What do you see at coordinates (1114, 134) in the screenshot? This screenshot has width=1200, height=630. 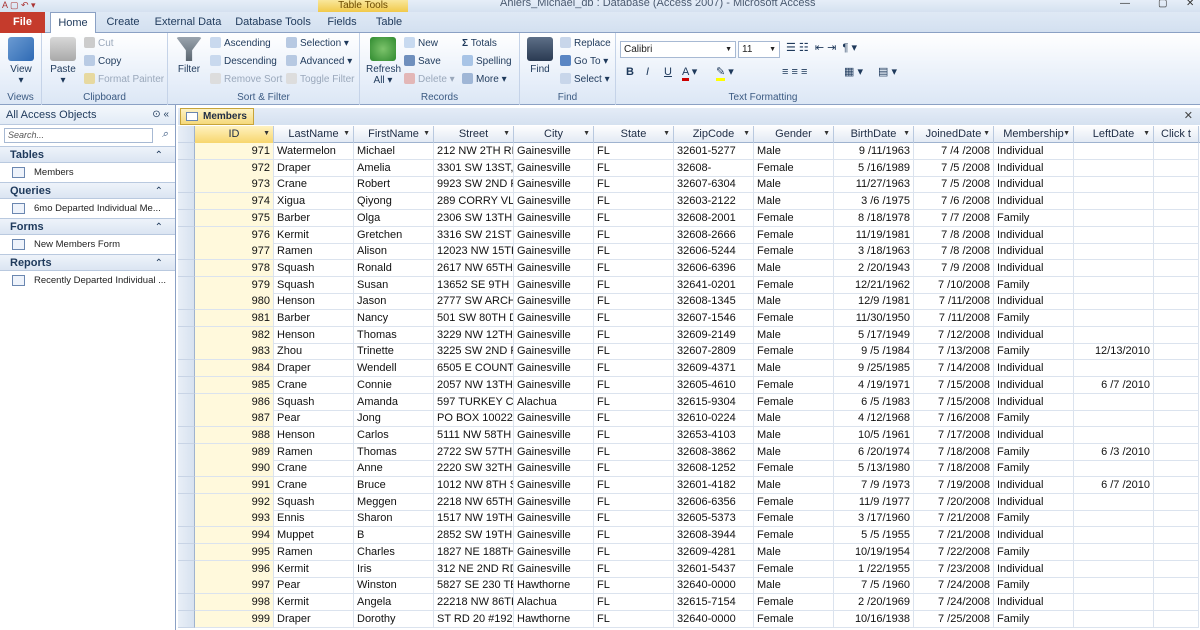 I see `column-header-leftdate: LeftDate ▼` at bounding box center [1114, 134].